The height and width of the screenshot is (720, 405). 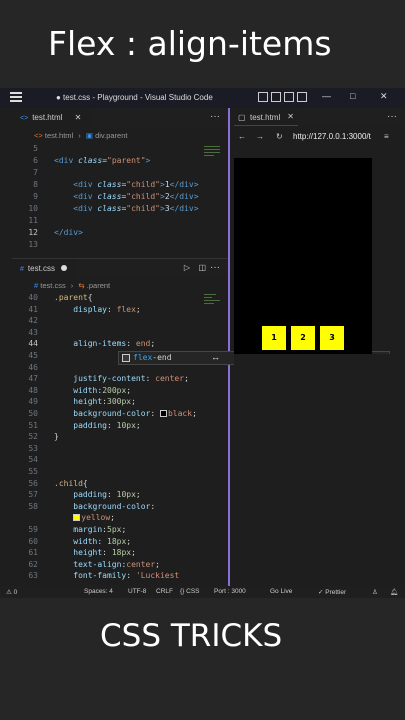 I want to click on code-line: 49 height:300px;, so click(x=120, y=403).